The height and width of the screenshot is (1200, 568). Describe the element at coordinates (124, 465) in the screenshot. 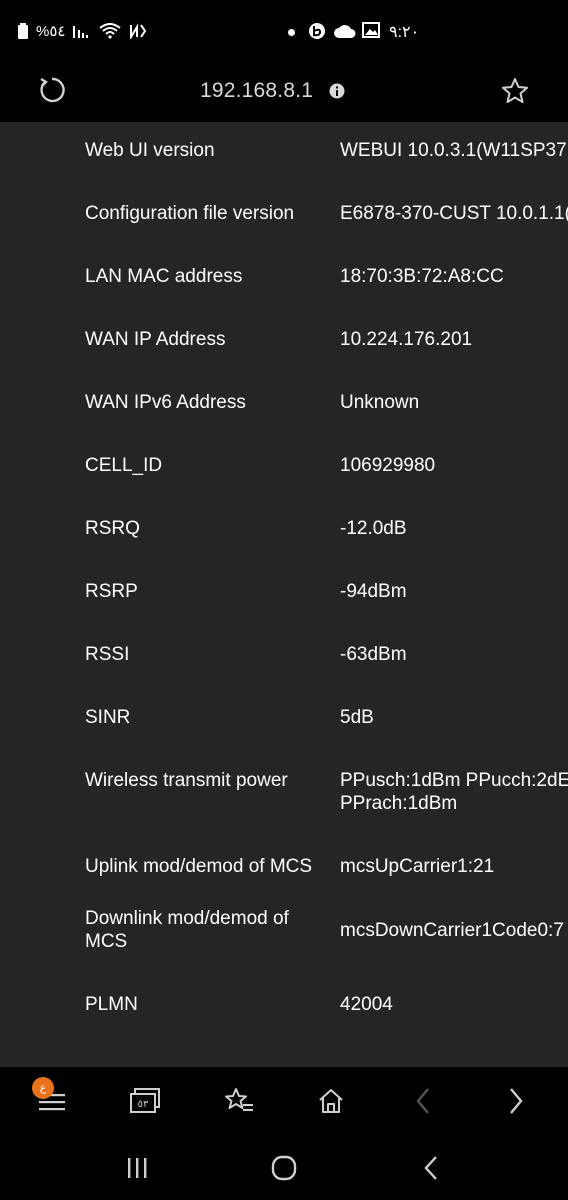

I see `row-label: CELL_ID` at that location.